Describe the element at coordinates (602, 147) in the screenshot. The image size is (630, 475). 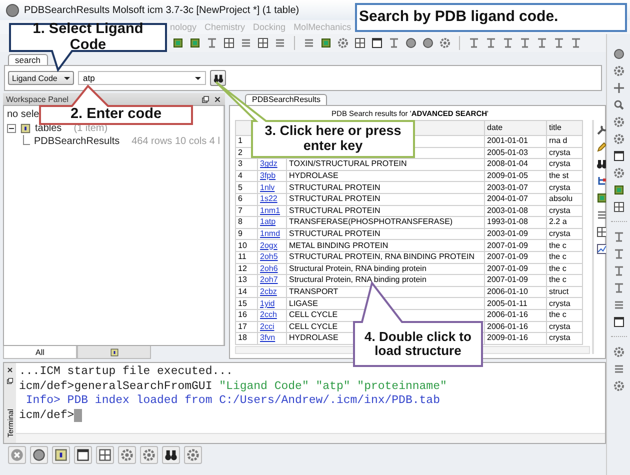
I see `pencil-icon` at that location.